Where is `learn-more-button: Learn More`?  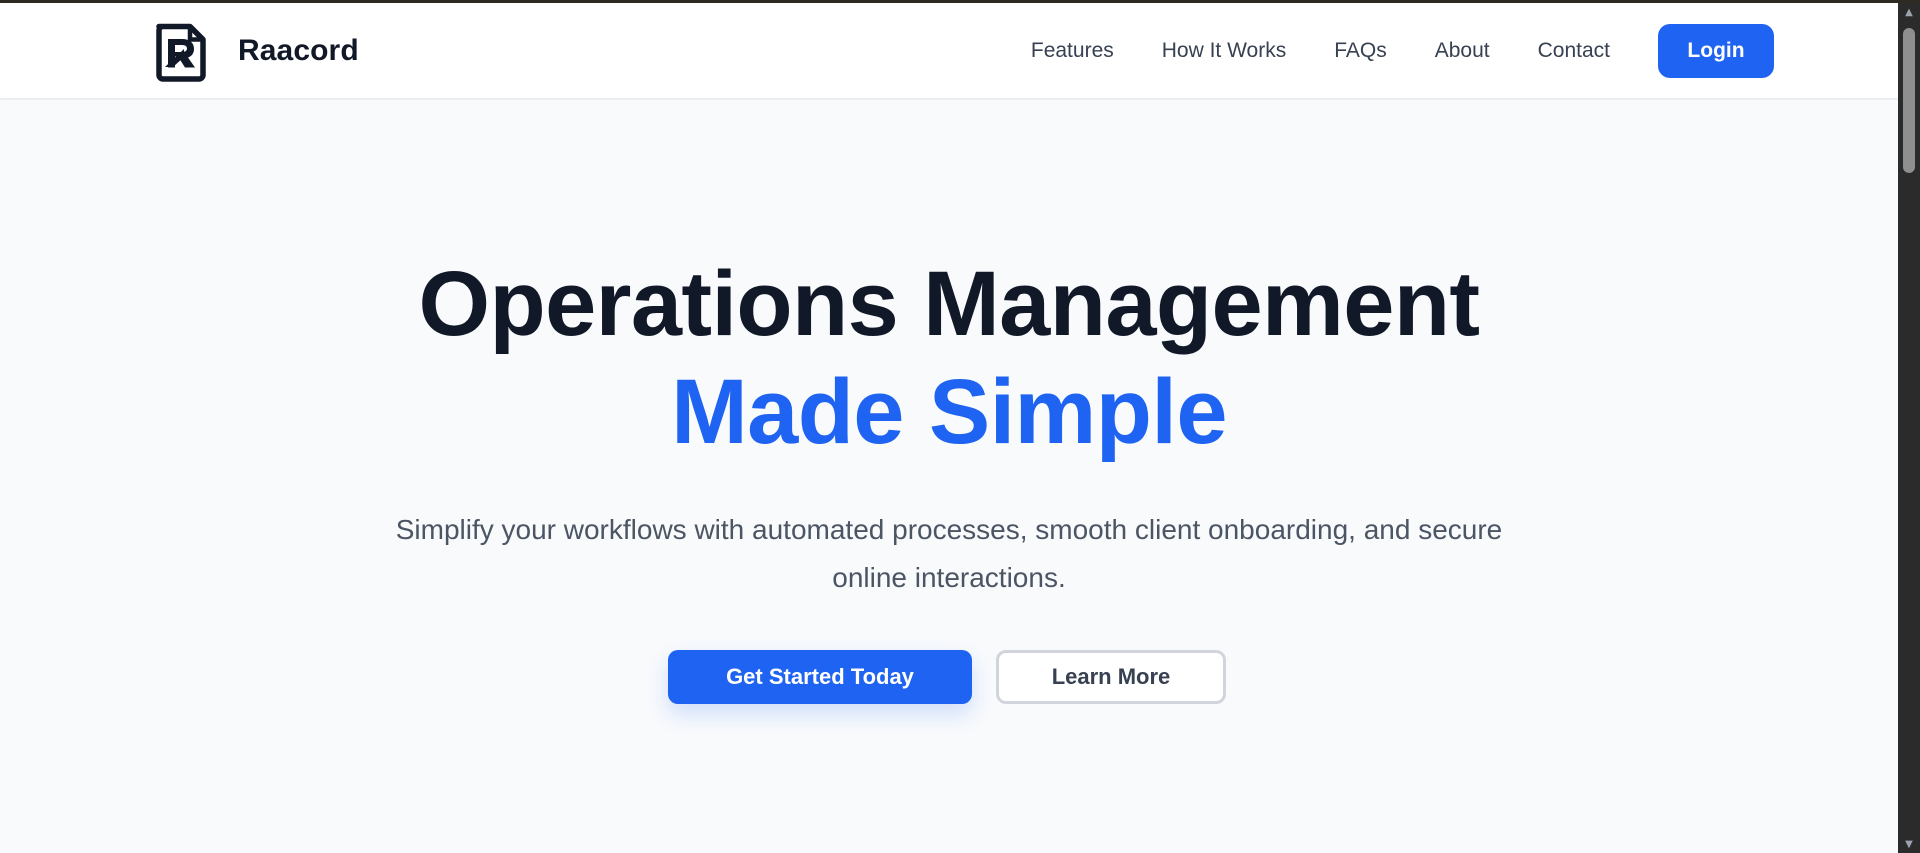 learn-more-button: Learn More is located at coordinates (1111, 677).